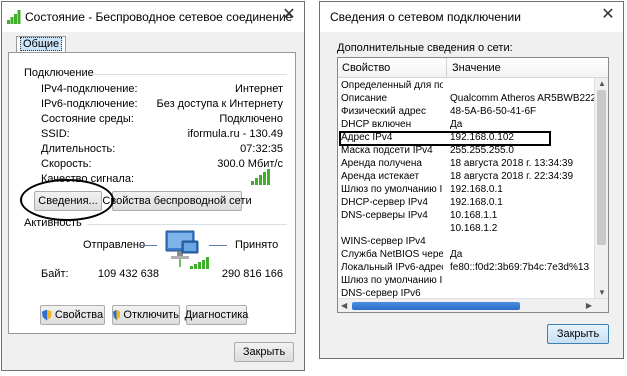 The image size is (627, 376). Describe the element at coordinates (387, 150) in the screenshot. I see `property-cell: Маска подсети IPv4` at that location.